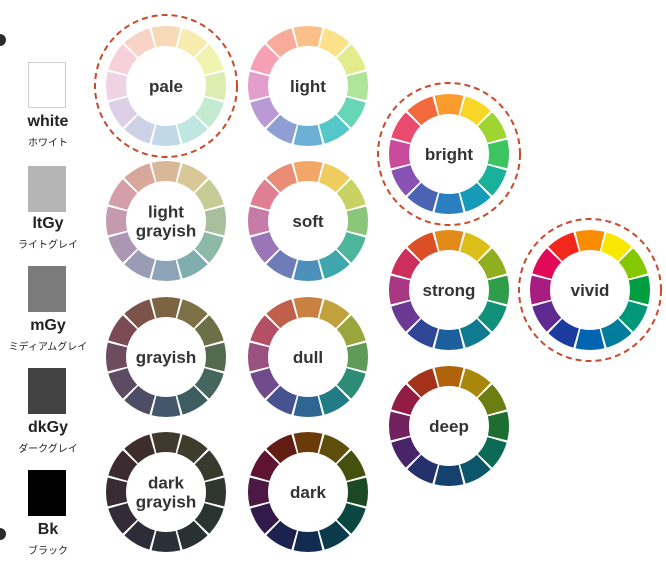 This screenshot has width=666, height=573. Describe the element at coordinates (48, 143) in the screenshot. I see `gray-jp-white: ホワイト` at that location.